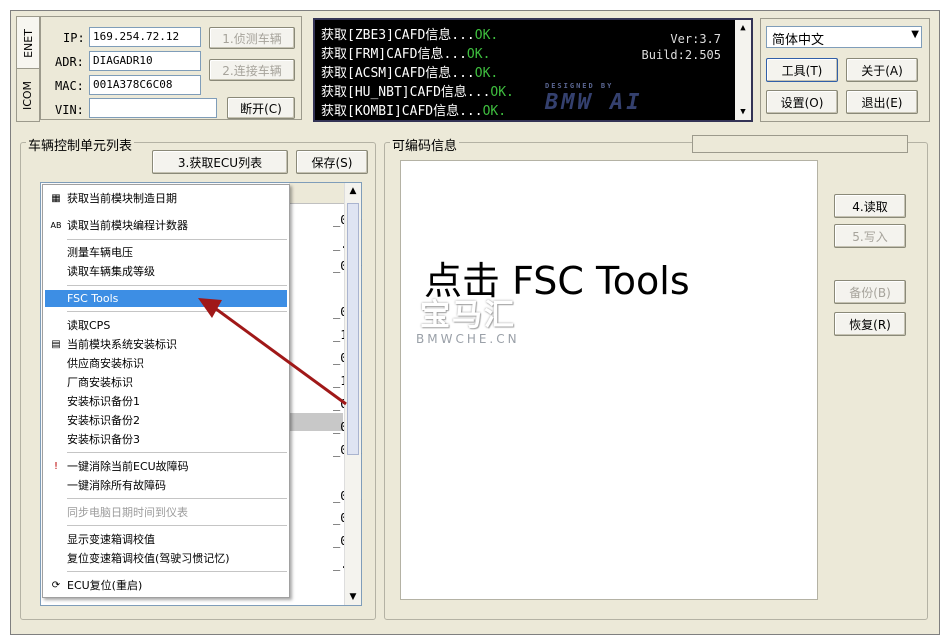 This screenshot has width=950, height=640. Describe the element at coordinates (210, 308) in the screenshot. I see `arrow-head-icon` at that location.